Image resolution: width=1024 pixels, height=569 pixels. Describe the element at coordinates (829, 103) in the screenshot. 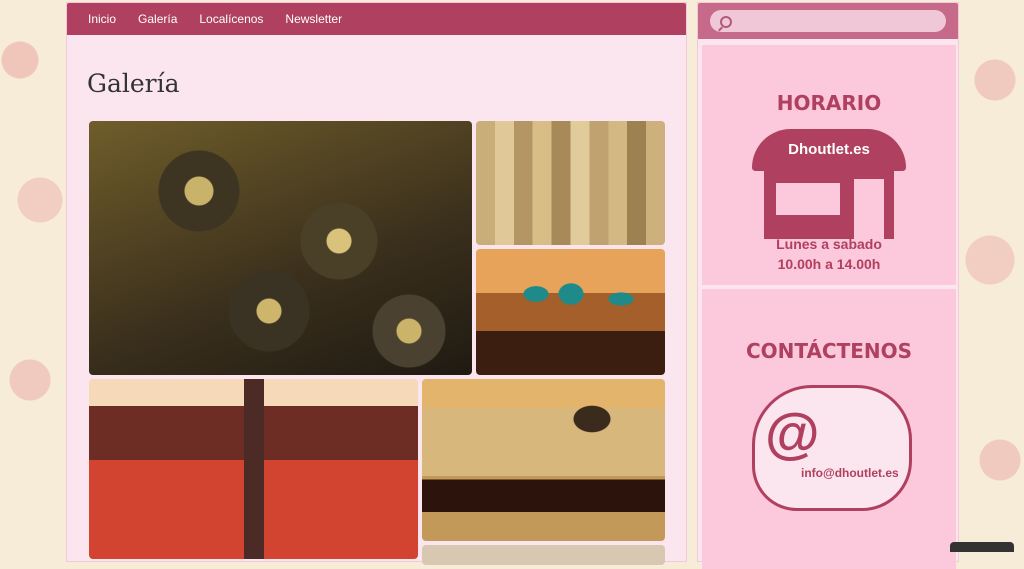

I see `schedule-title: HORARIO` at that location.